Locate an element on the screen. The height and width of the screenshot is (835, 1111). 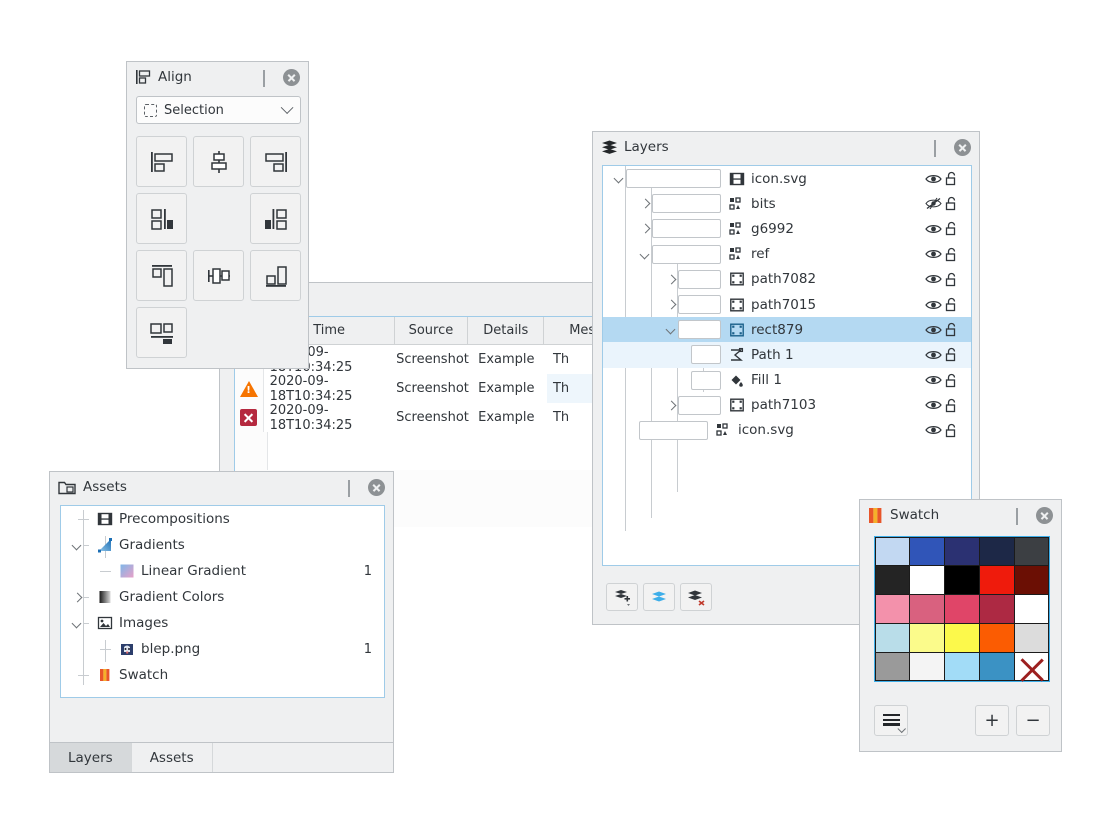
layer-row-path7015: path7015 is located at coordinates (787, 304).